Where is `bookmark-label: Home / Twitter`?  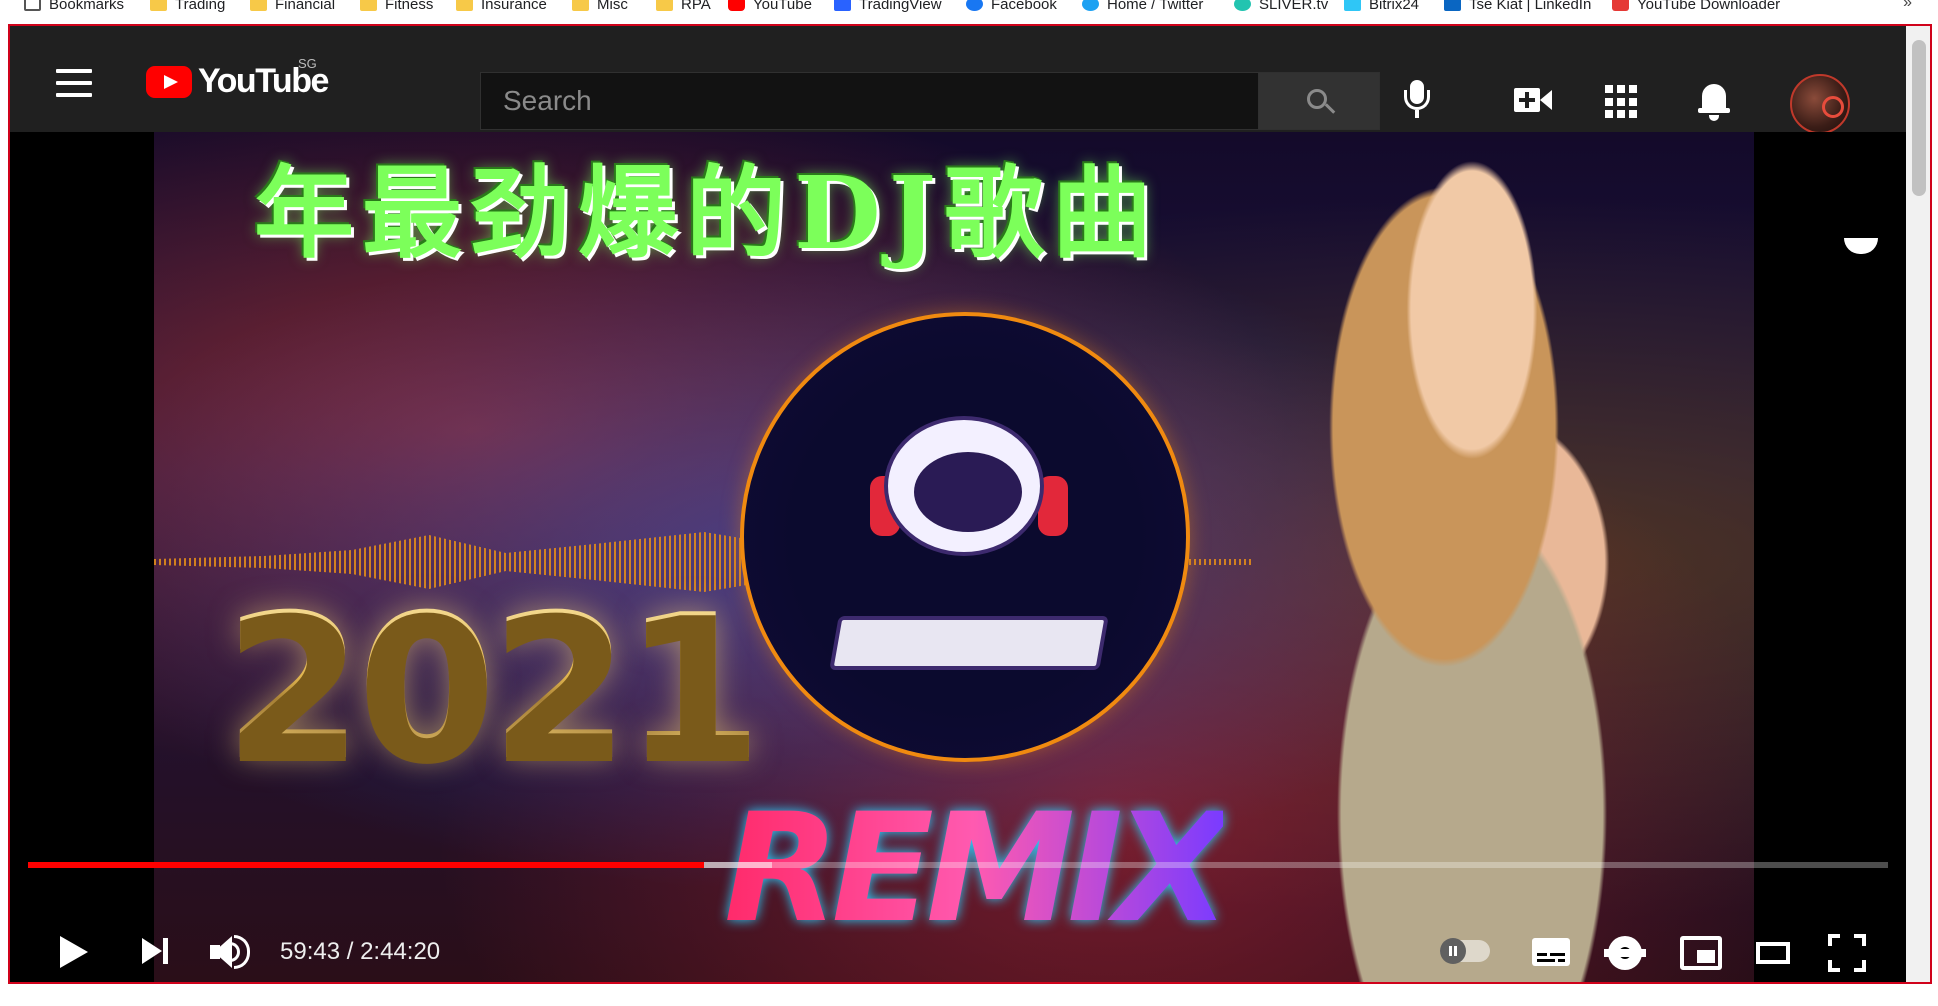
bookmark-label: Home / Twitter is located at coordinates (1155, 6).